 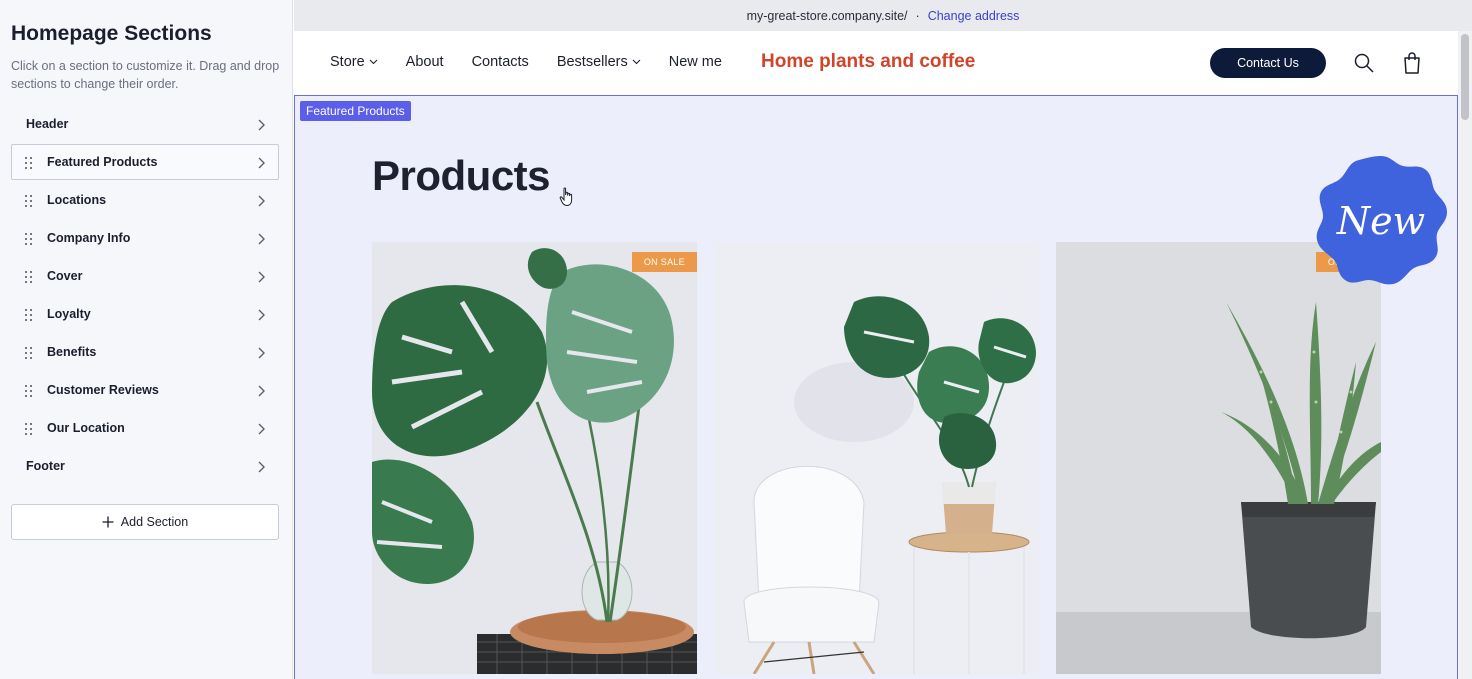 What do you see at coordinates (111, 33) in the screenshot?
I see `panel-title: Homepage Sections` at bounding box center [111, 33].